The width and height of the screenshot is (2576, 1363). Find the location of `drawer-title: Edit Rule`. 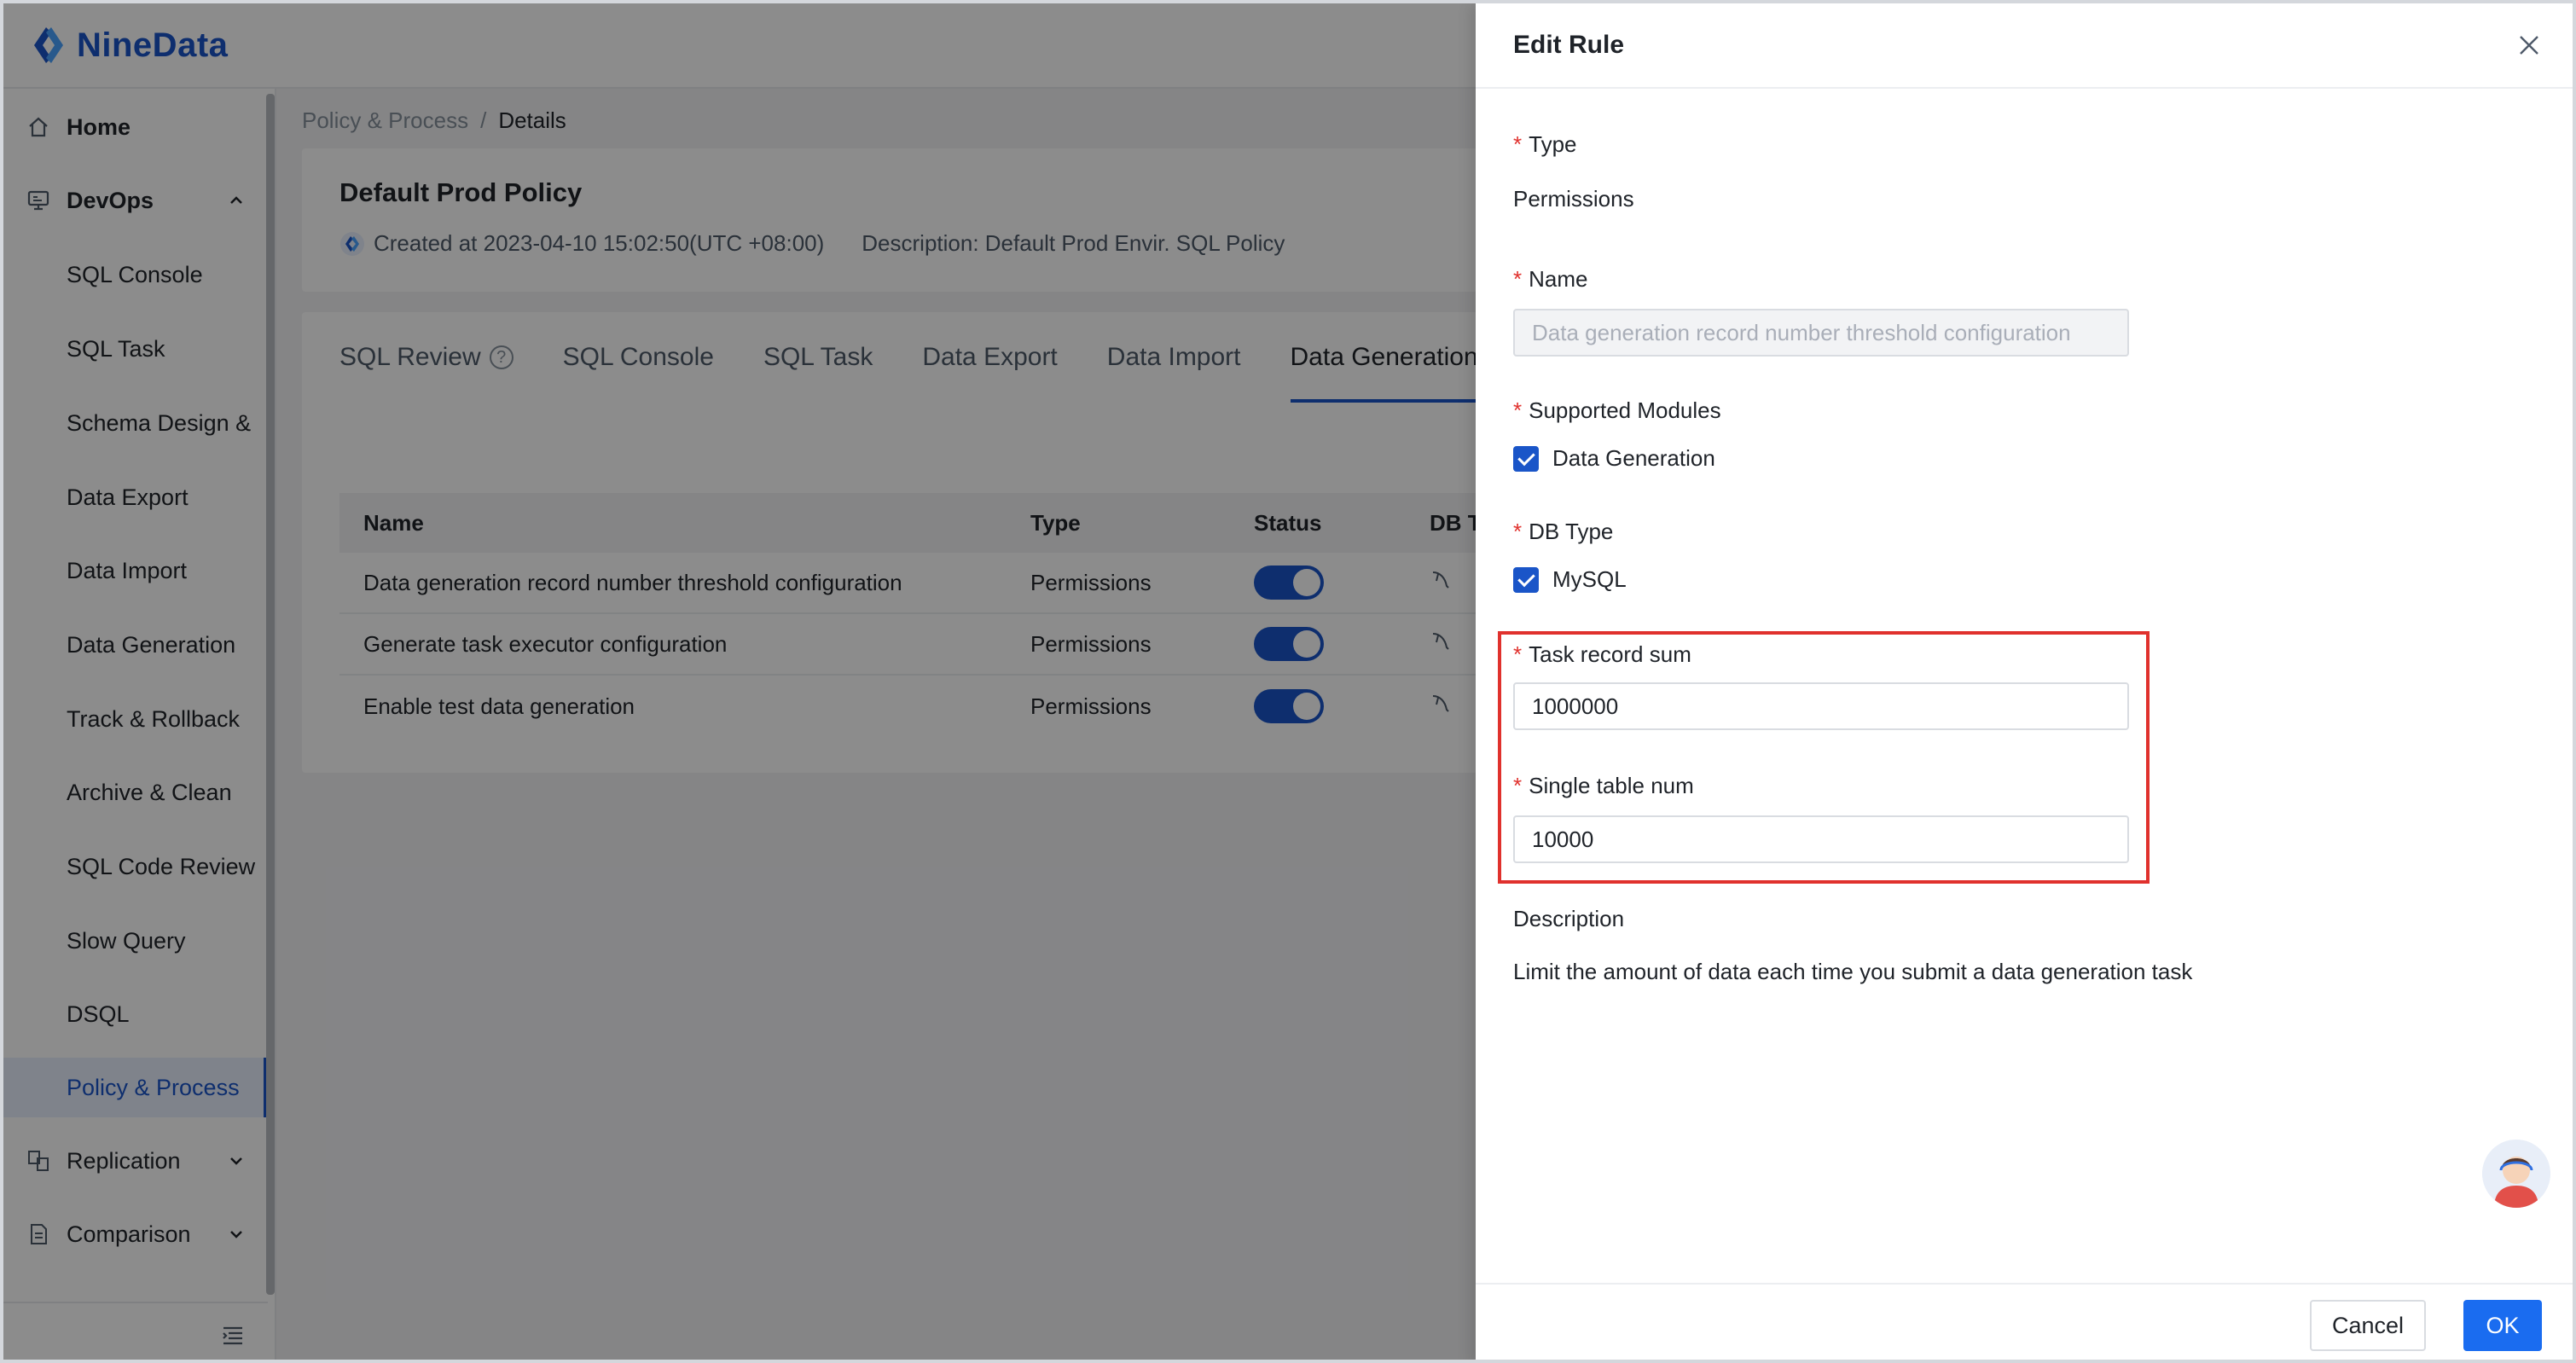

drawer-title: Edit Rule is located at coordinates (1569, 45).